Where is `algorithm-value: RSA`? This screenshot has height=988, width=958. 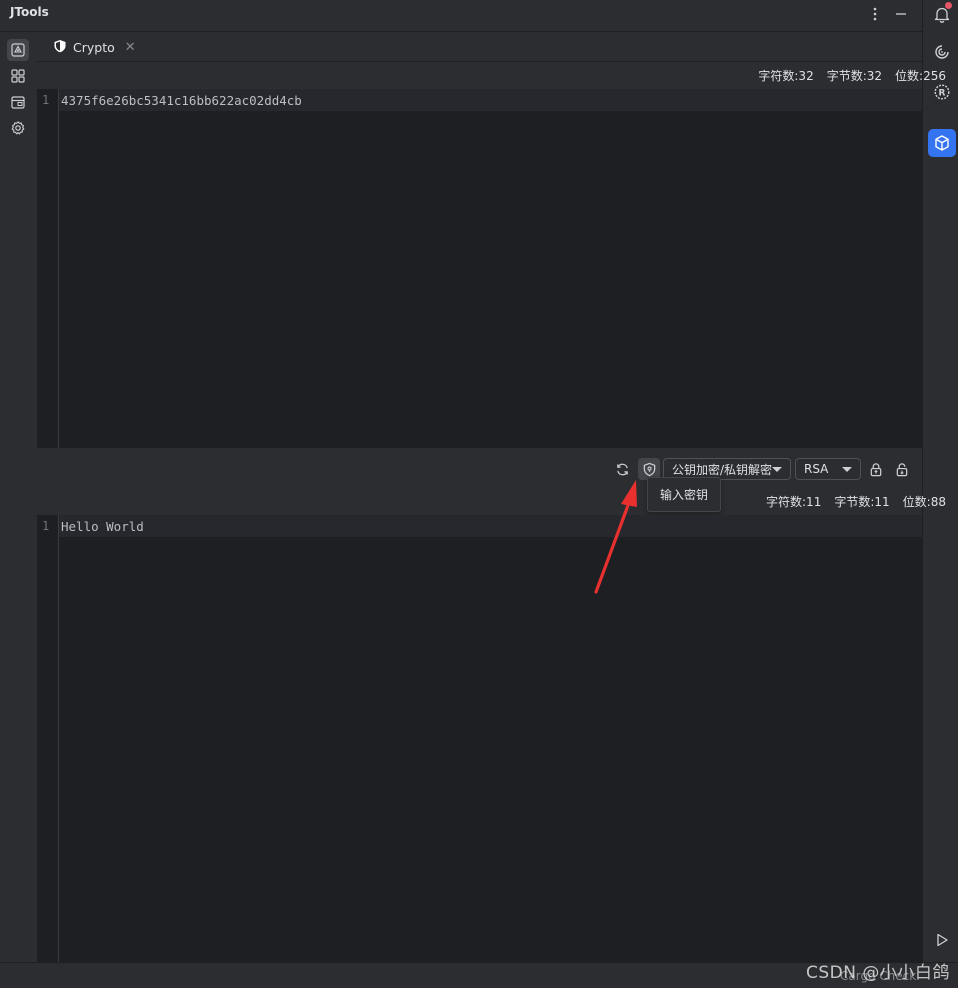
algorithm-value: RSA is located at coordinates (816, 469).